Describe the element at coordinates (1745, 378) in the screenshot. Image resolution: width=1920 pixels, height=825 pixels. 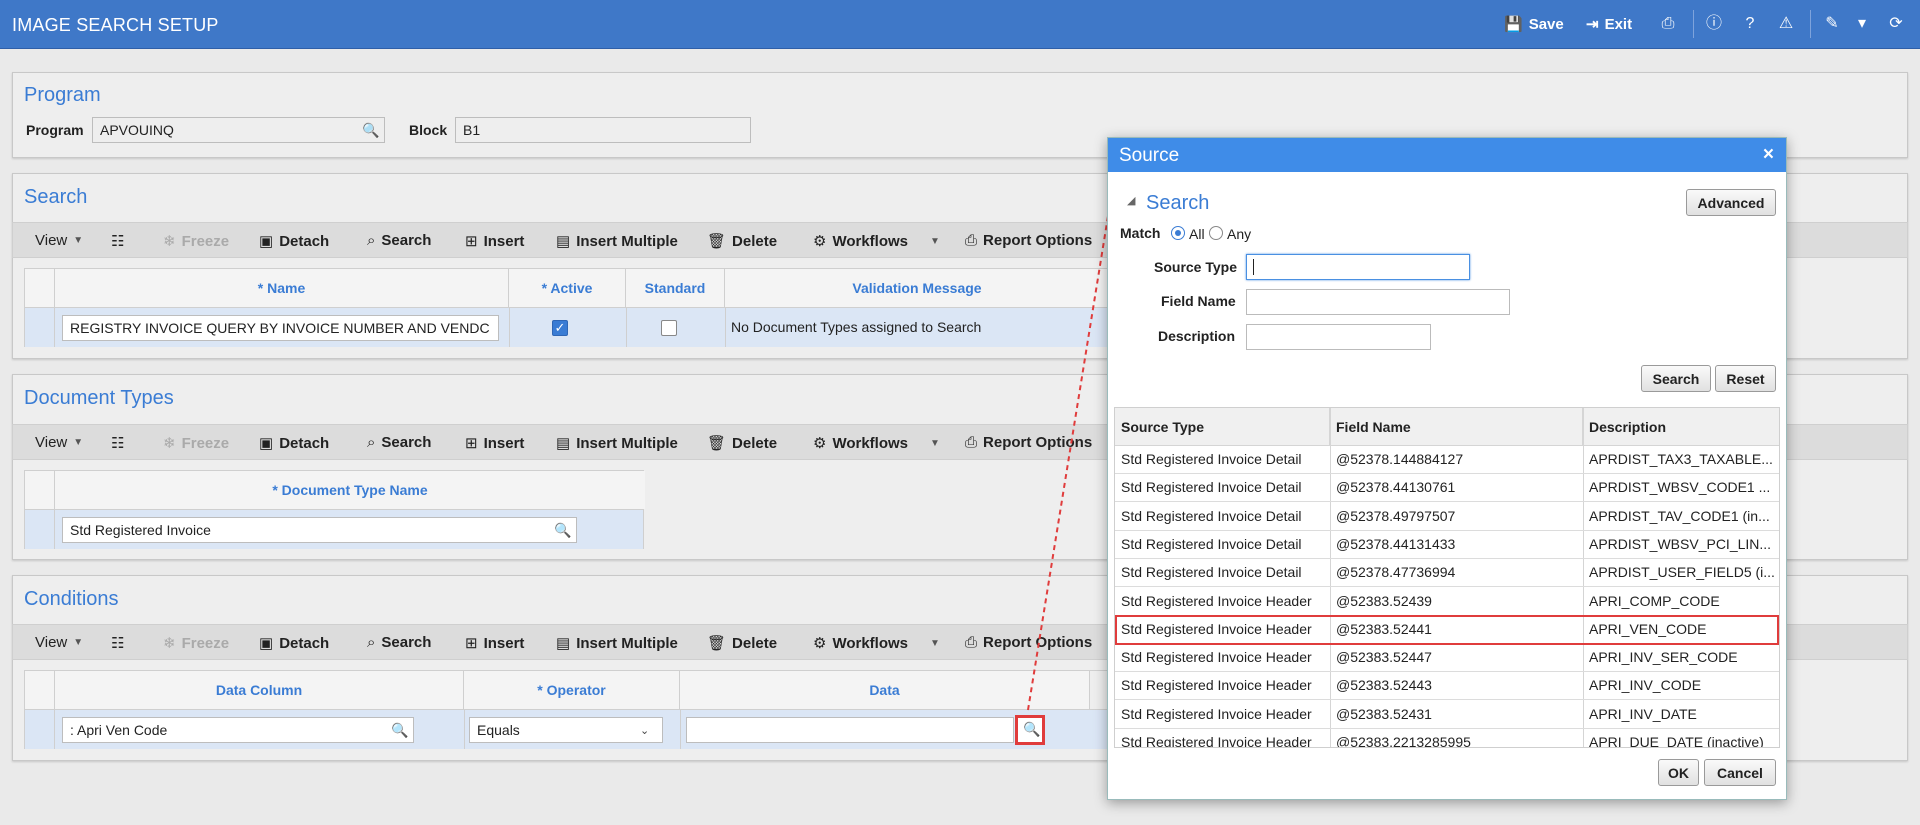
I see `reset-button: Reset` at that location.